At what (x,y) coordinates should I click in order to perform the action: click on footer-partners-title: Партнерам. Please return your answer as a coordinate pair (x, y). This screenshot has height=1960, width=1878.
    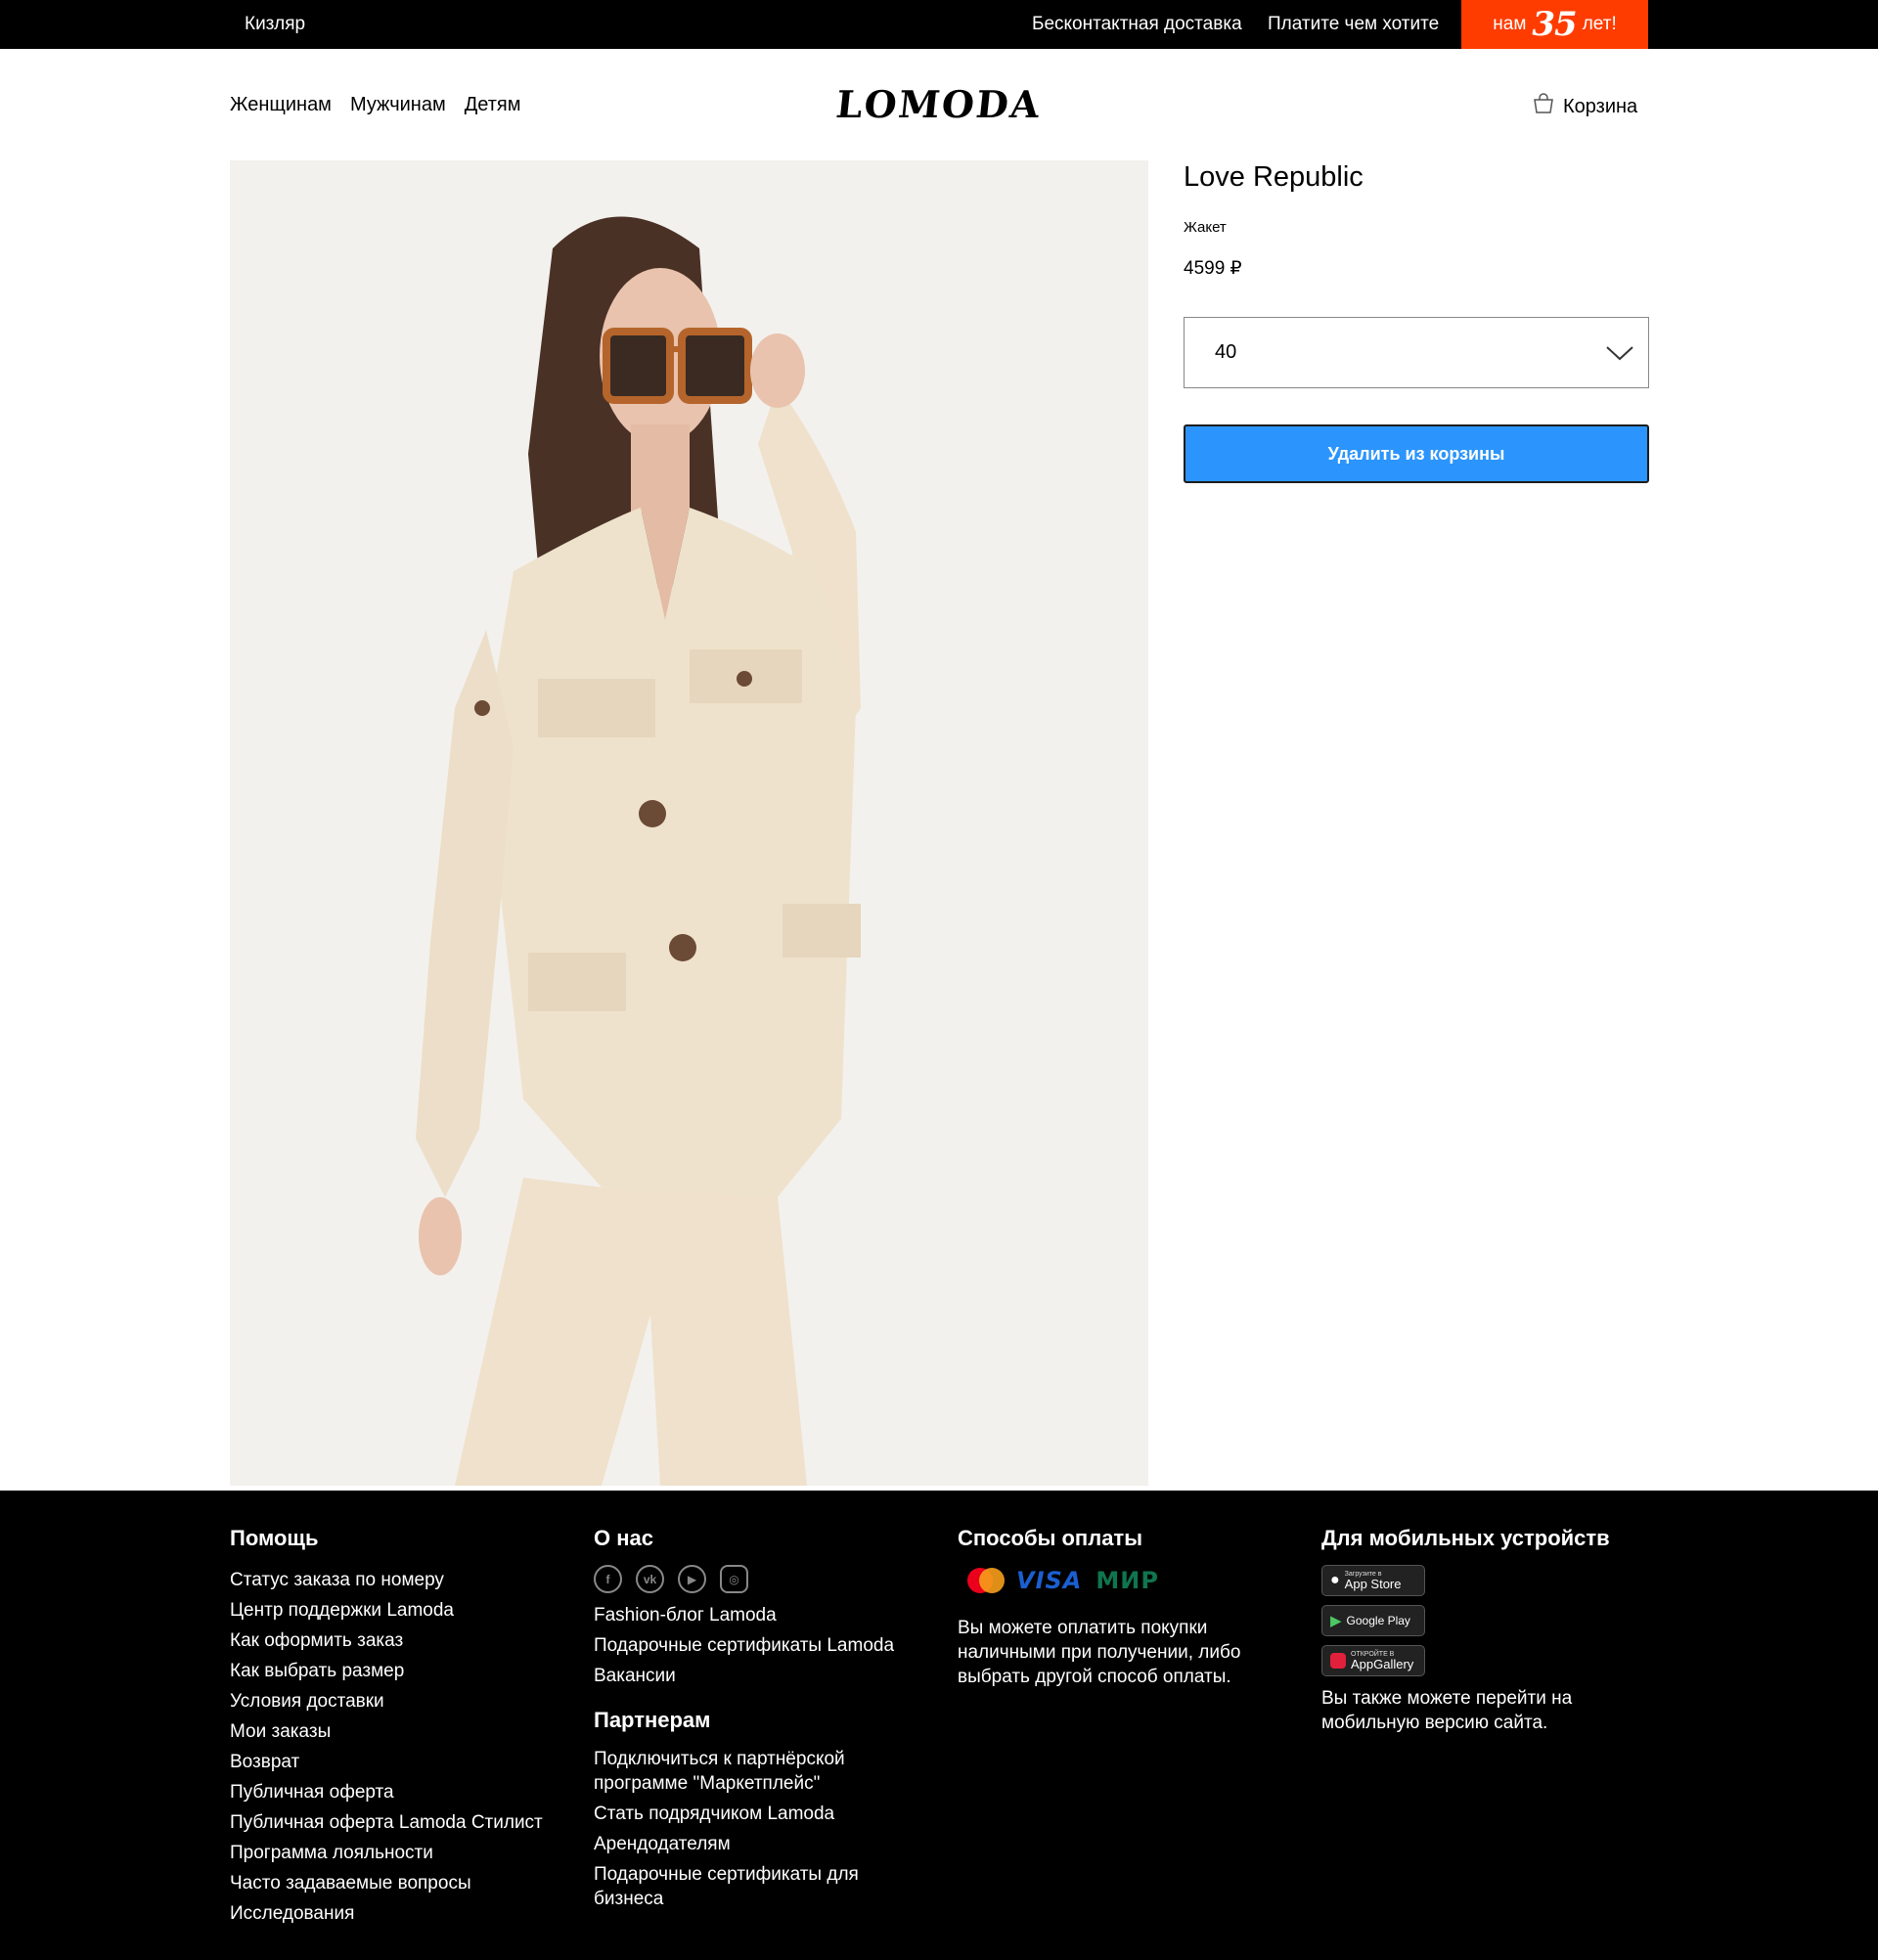
    Looking at the image, I should click on (652, 1720).